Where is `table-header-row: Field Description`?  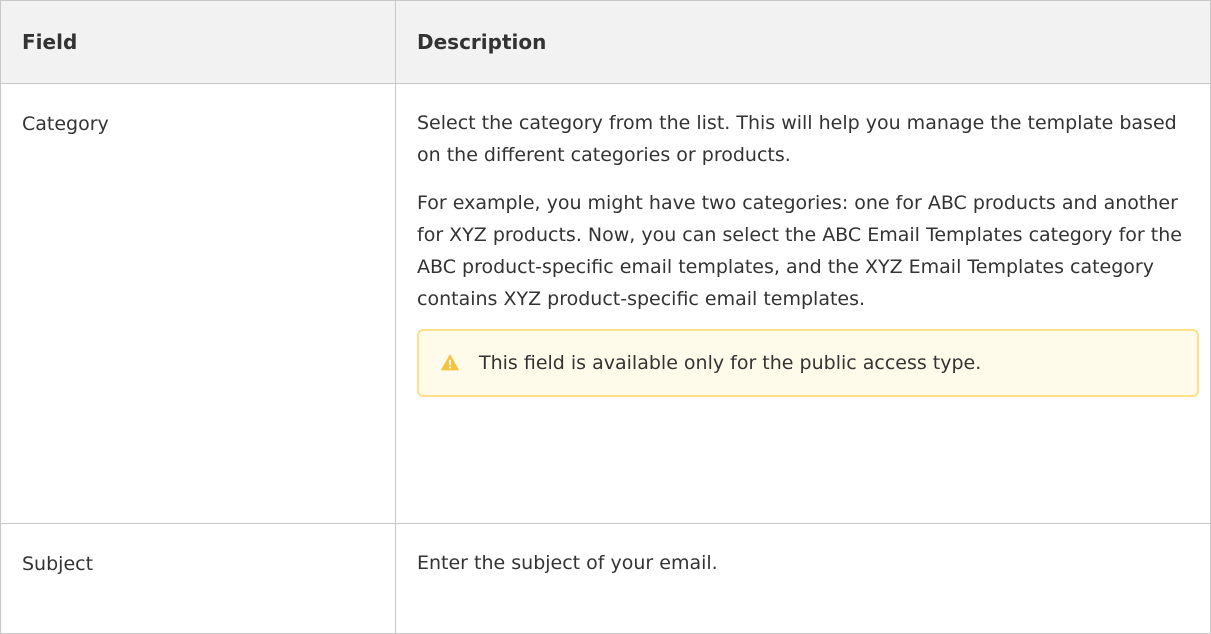
table-header-row: Field Description is located at coordinates (605, 42).